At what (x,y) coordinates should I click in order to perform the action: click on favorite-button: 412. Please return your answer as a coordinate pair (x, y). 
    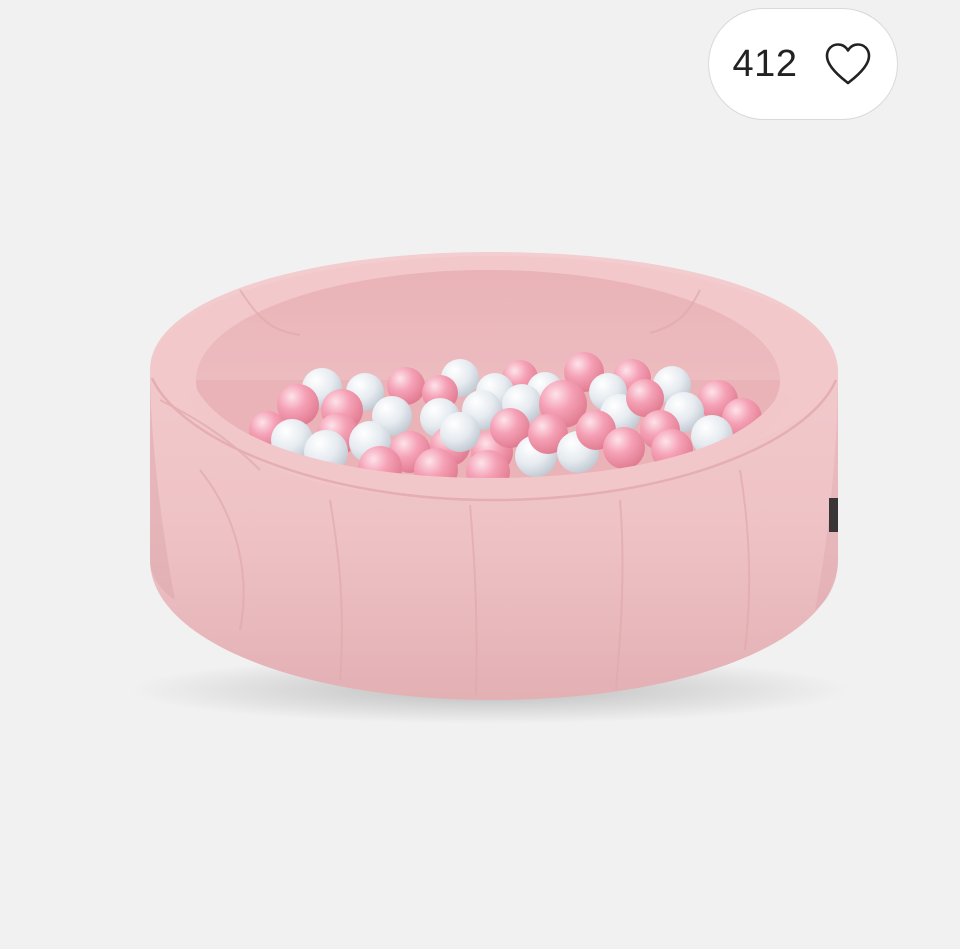
    Looking at the image, I should click on (803, 64).